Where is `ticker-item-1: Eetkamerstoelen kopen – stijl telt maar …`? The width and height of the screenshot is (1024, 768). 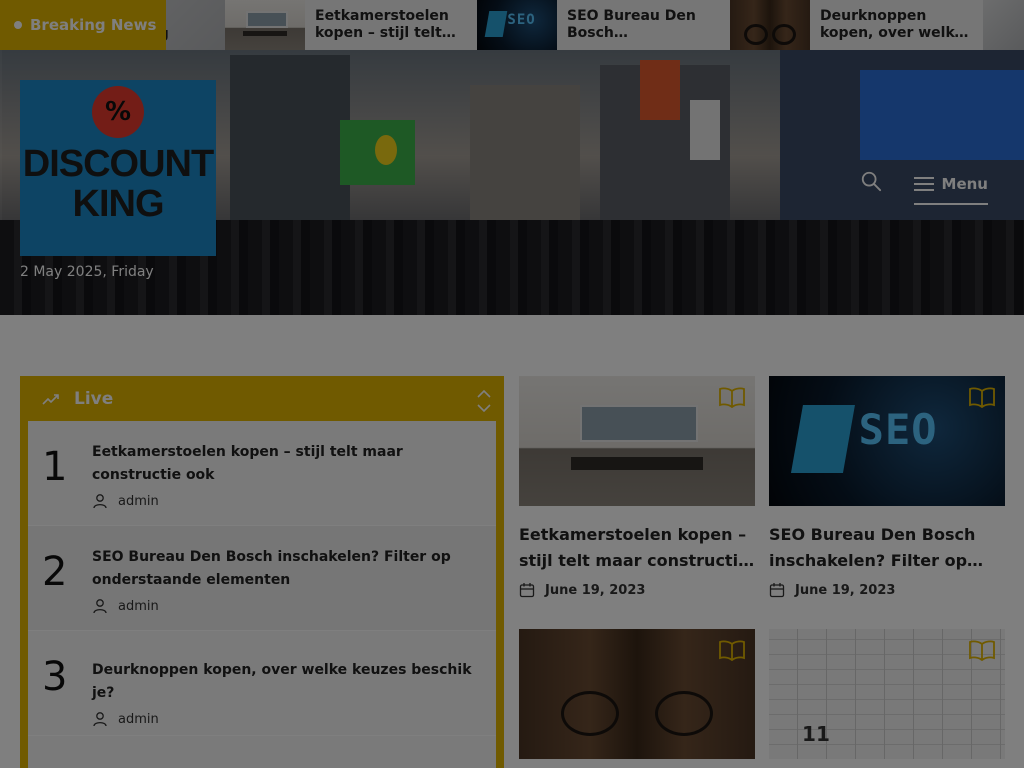
ticker-item-1: Eetkamerstoelen kopen – stijl telt maar … is located at coordinates (350, 25).